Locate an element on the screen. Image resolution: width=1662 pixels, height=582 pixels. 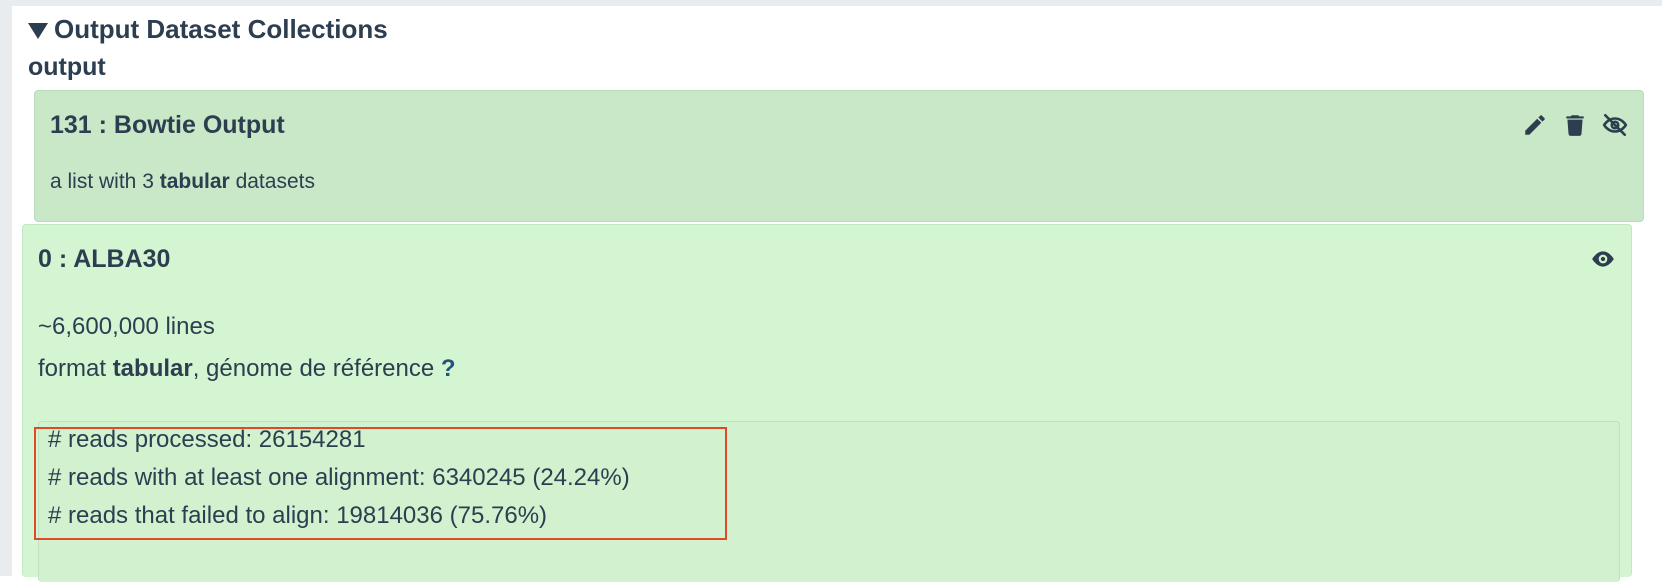
caret-down-icon is located at coordinates (38, 30).